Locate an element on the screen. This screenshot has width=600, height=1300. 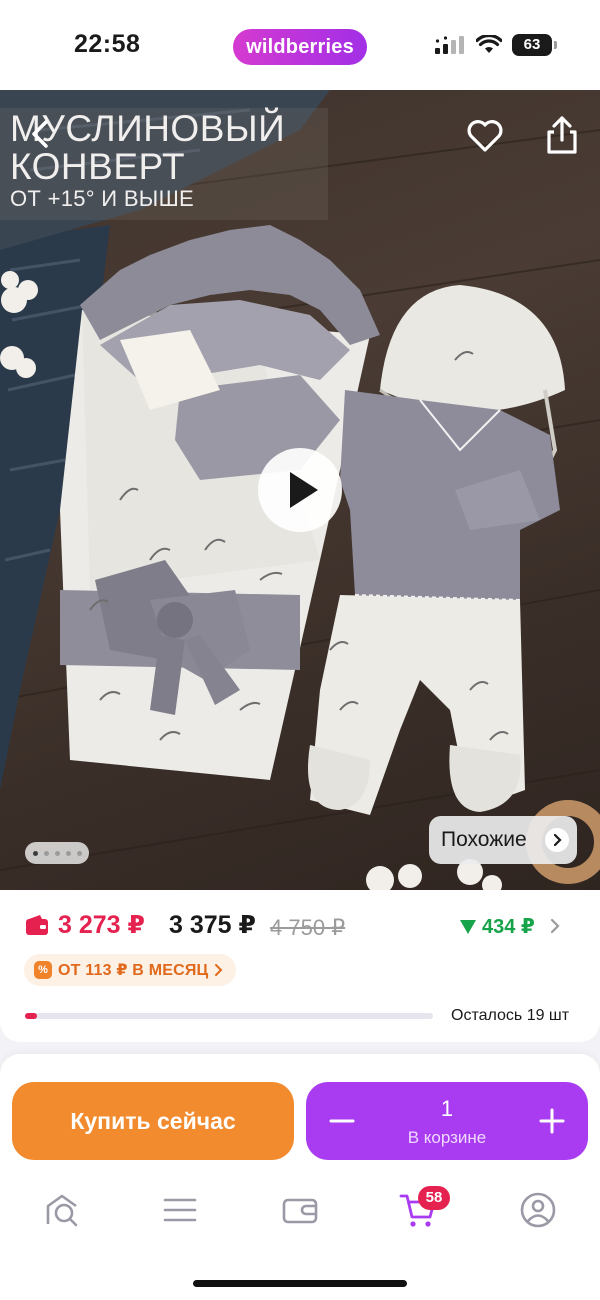
old-price: 4 750 ₽ is located at coordinates (308, 927).